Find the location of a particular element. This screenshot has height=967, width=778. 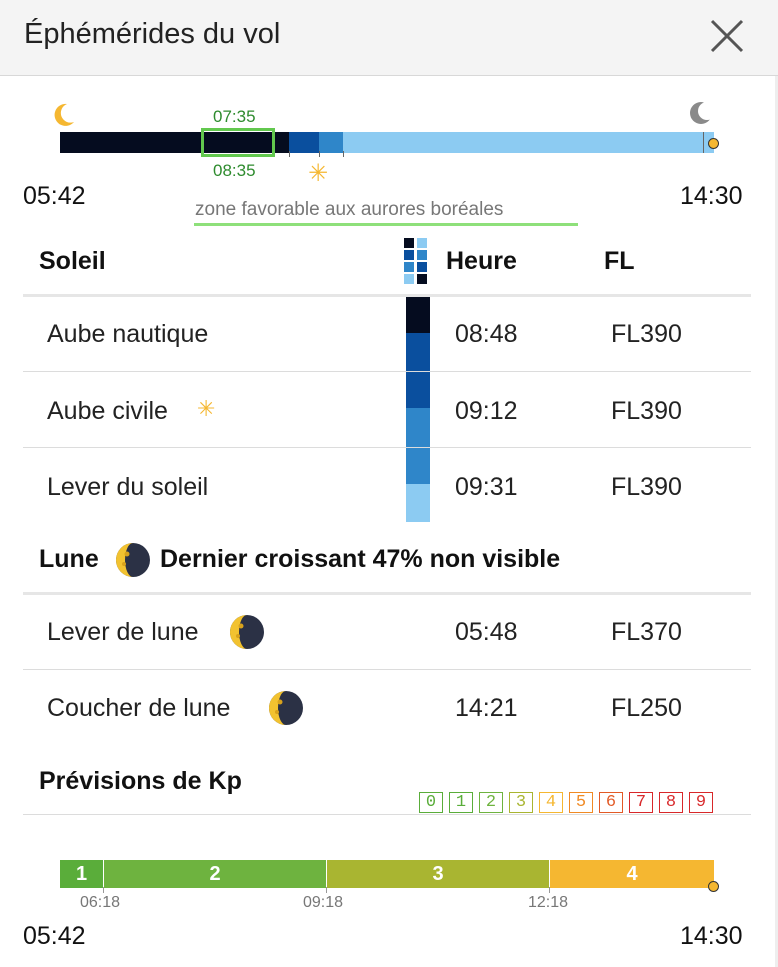

sun-row-label: Aube nautique is located at coordinates (128, 334).